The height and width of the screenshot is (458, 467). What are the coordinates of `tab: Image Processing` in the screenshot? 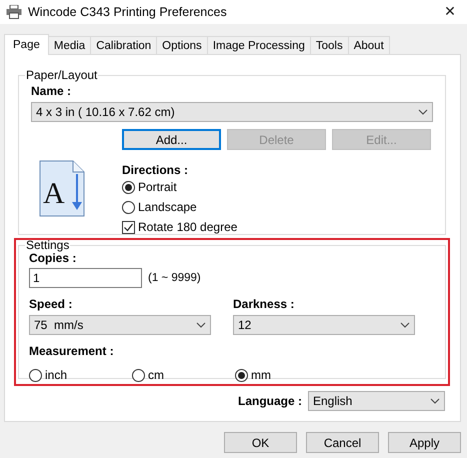 It's located at (258, 45).